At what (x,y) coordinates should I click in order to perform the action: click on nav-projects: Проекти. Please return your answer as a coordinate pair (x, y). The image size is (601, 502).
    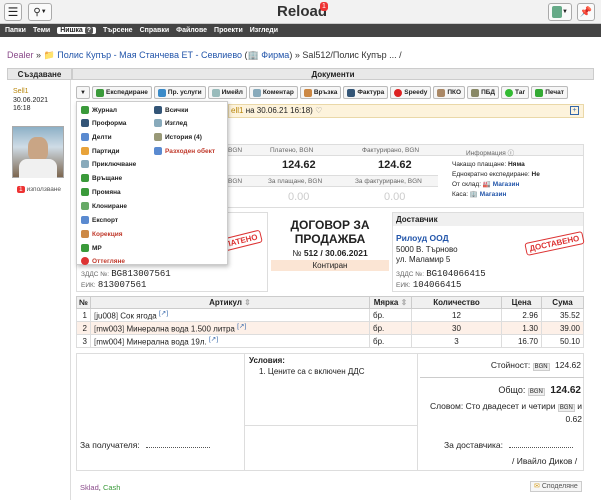
    Looking at the image, I should click on (228, 30).